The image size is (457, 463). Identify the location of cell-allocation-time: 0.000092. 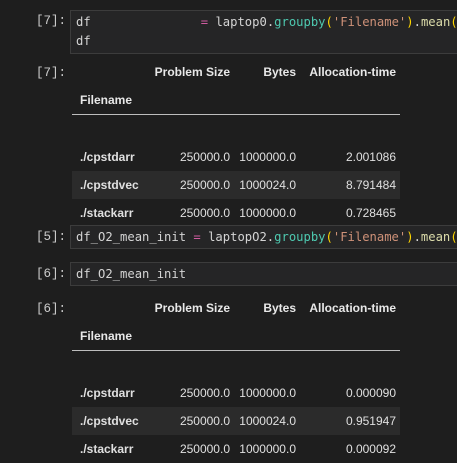
(370, 449).